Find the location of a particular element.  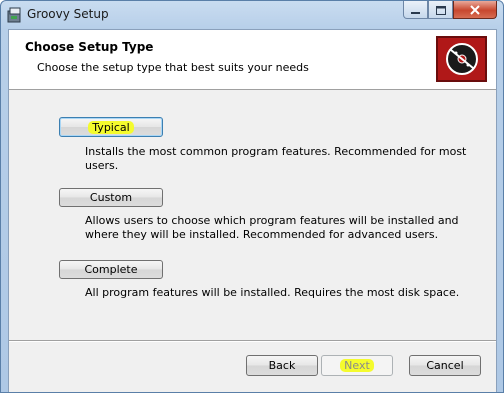

typical-button: Typical is located at coordinates (111, 127).